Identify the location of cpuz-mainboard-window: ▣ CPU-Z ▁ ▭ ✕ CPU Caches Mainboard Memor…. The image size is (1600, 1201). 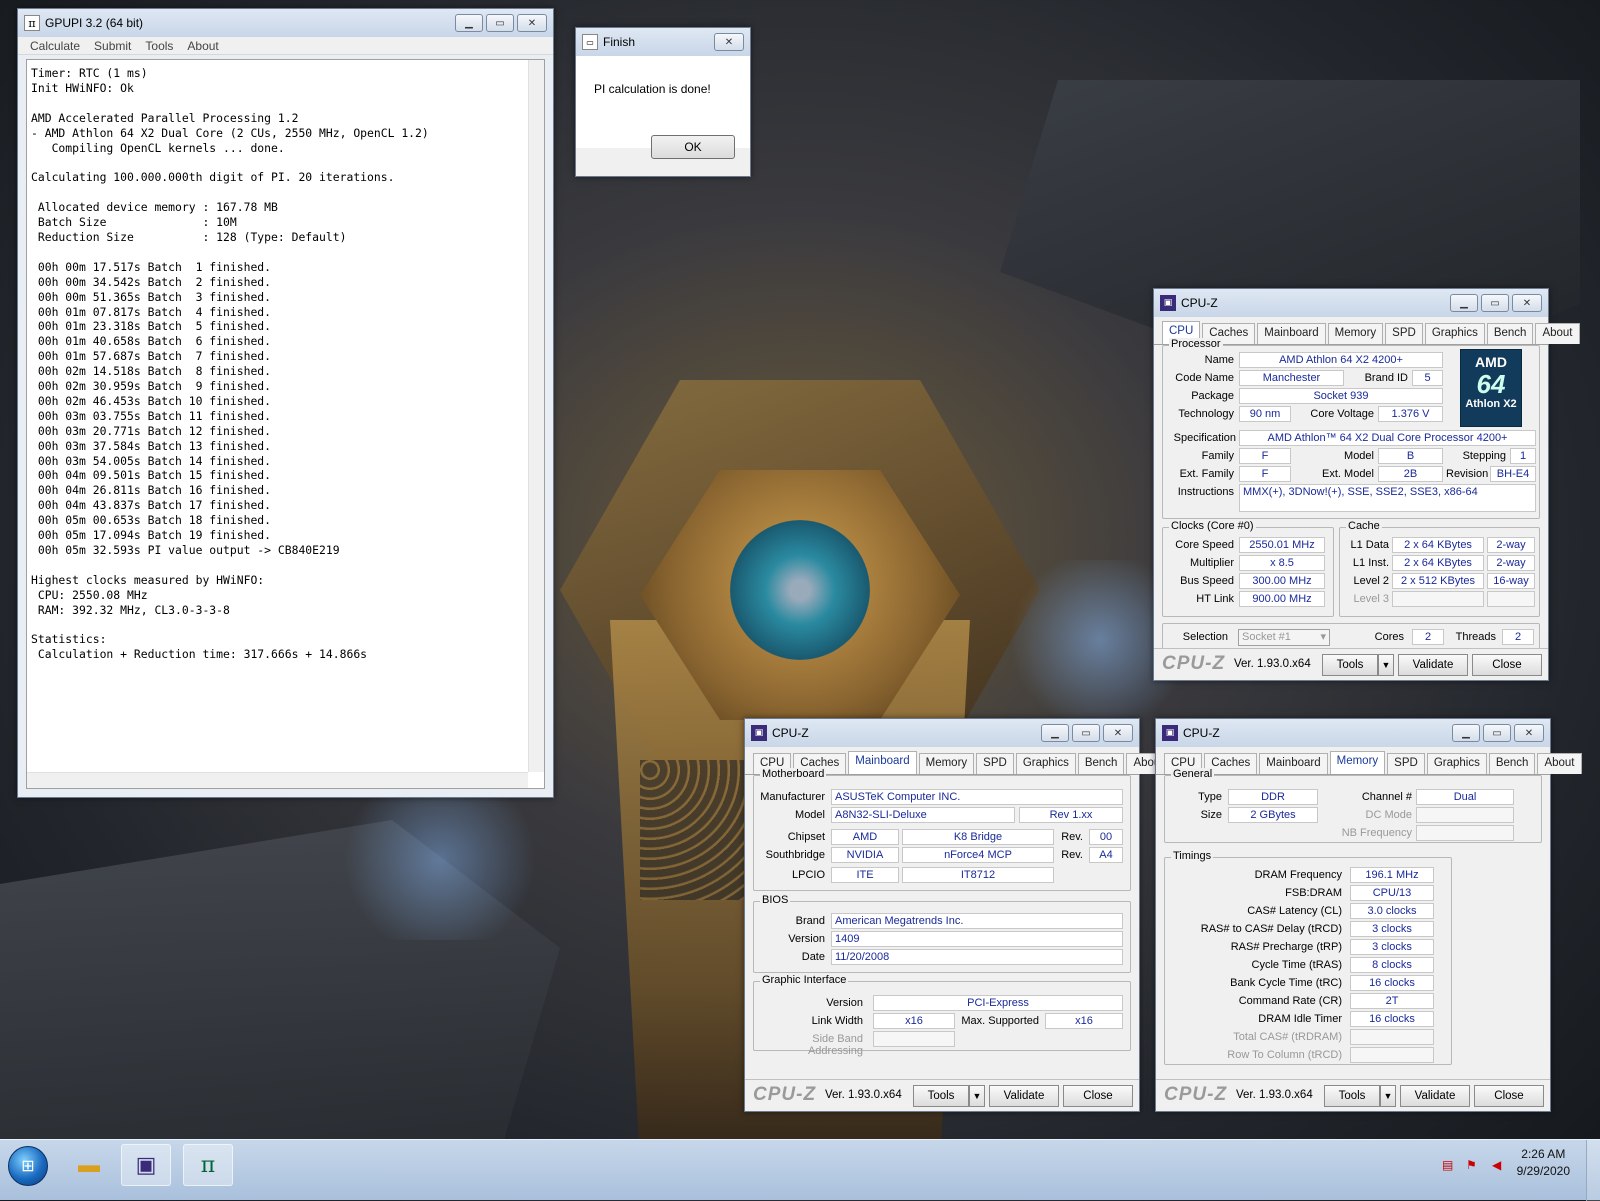
(957, 915).